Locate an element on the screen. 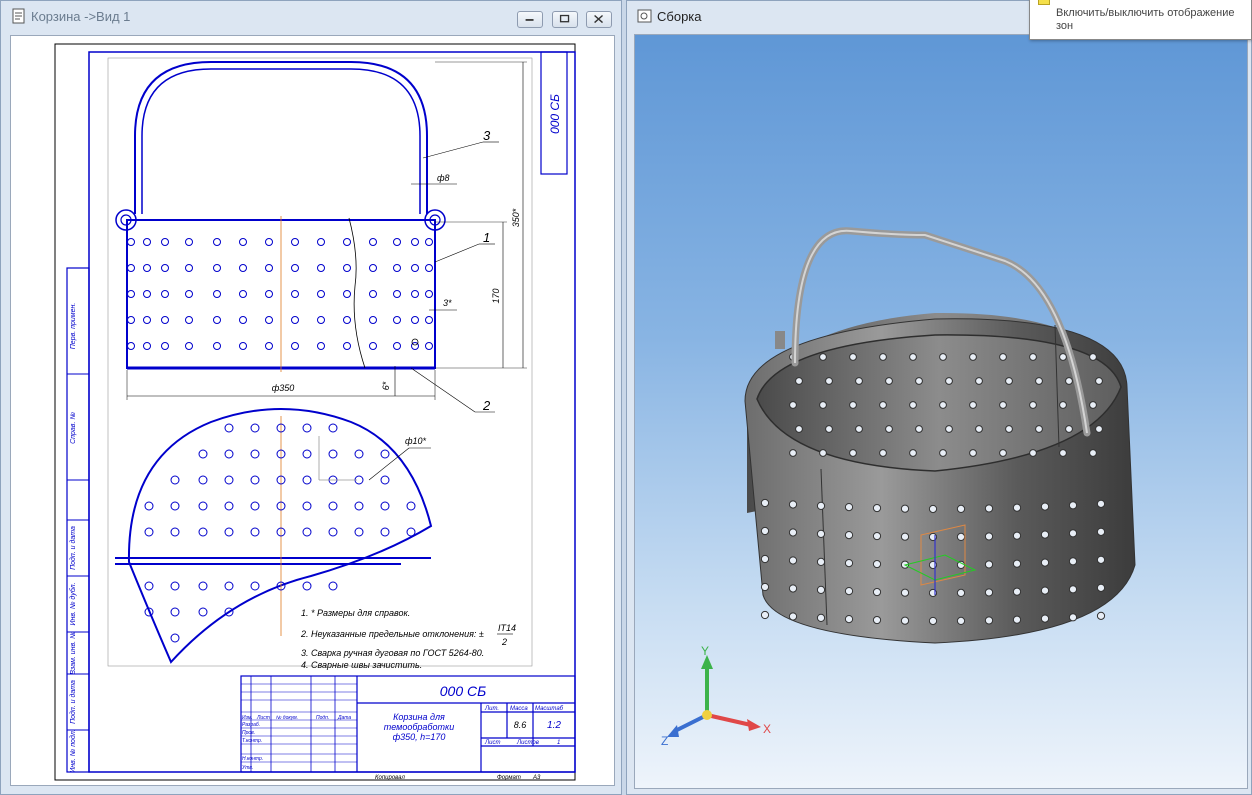  minimize-button is located at coordinates (530, 19).